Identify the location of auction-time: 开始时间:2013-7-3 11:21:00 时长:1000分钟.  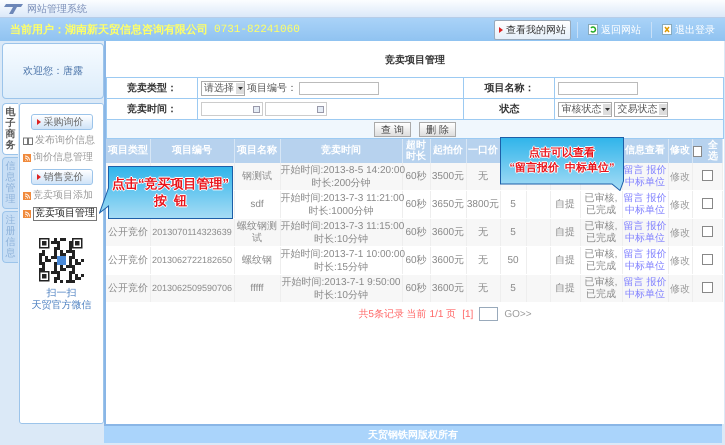
(341, 205).